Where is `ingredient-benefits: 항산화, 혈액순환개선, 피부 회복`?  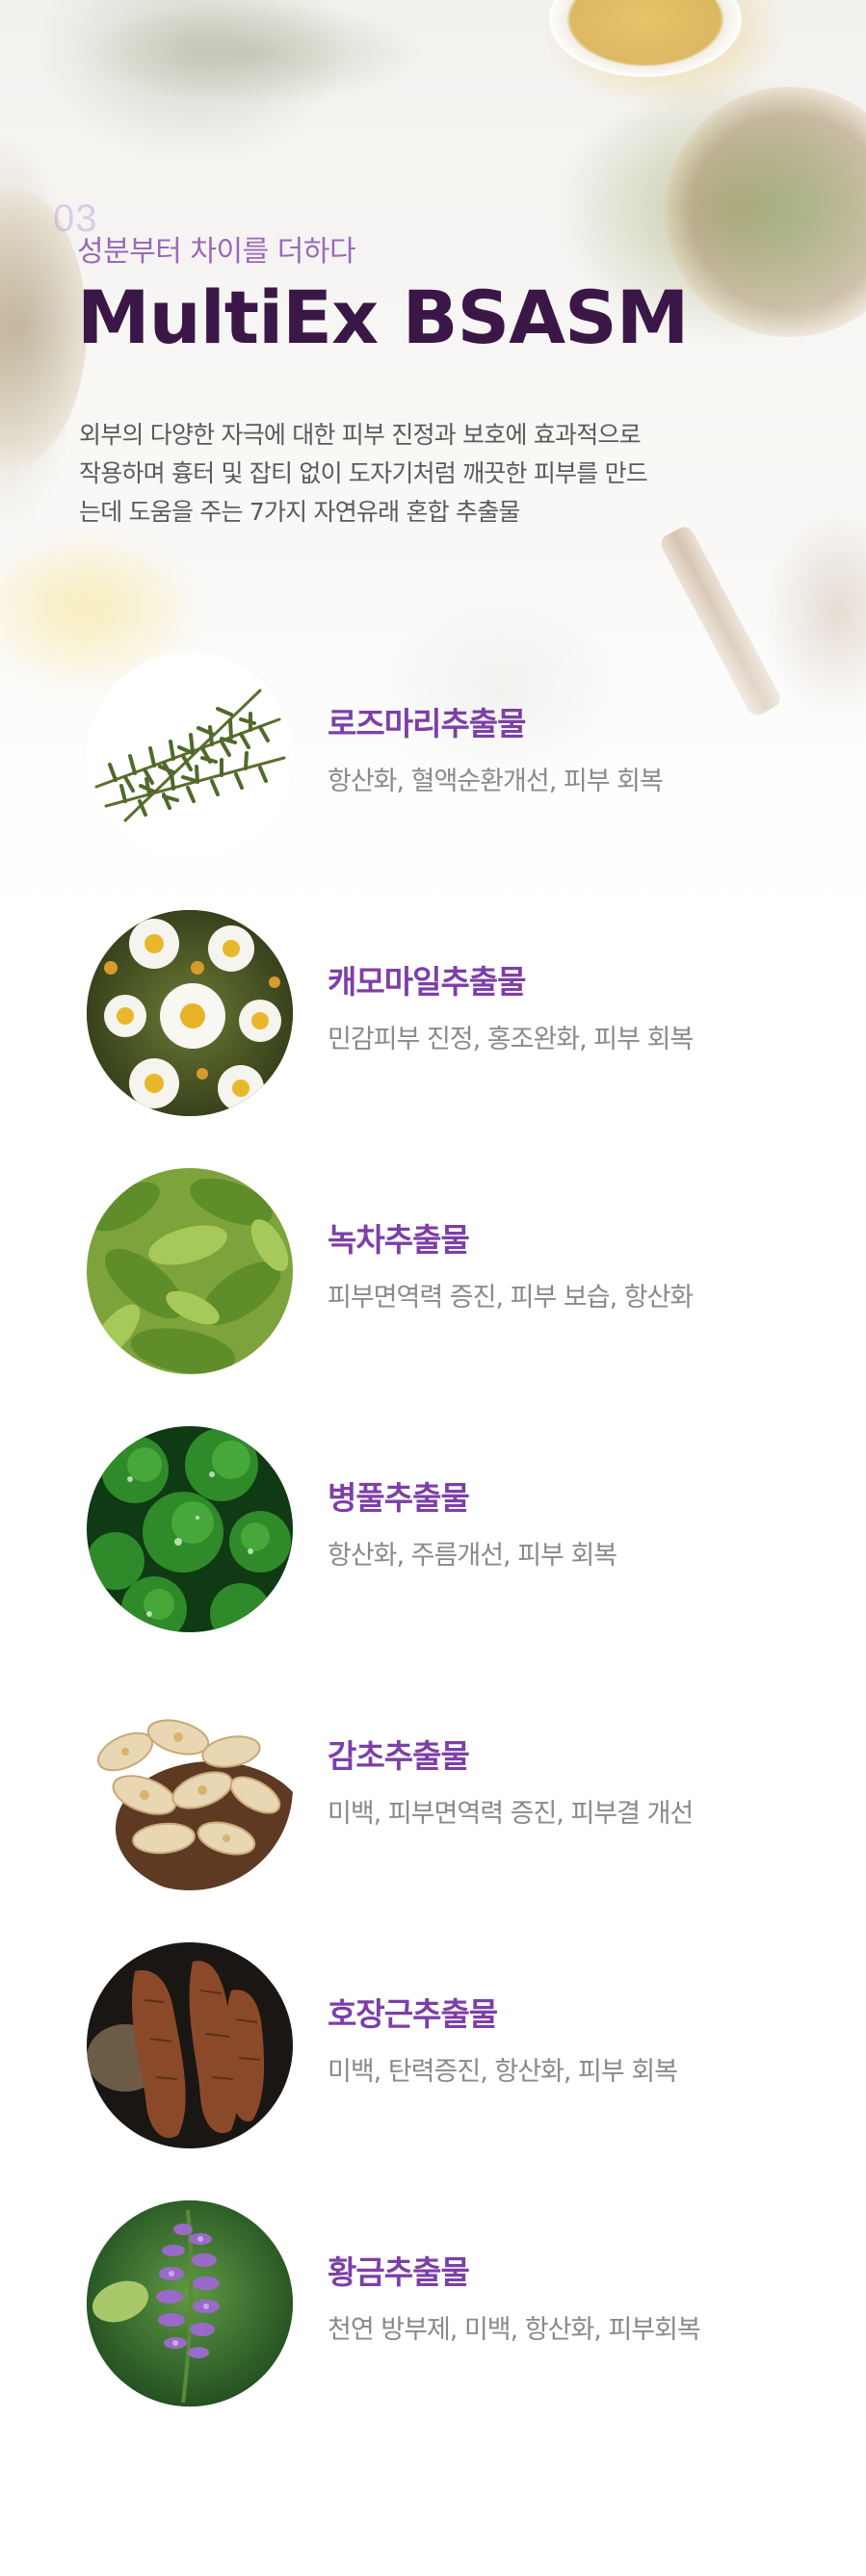
ingredient-benefits: 항산화, 혈액순환개선, 피부 회복 is located at coordinates (496, 781).